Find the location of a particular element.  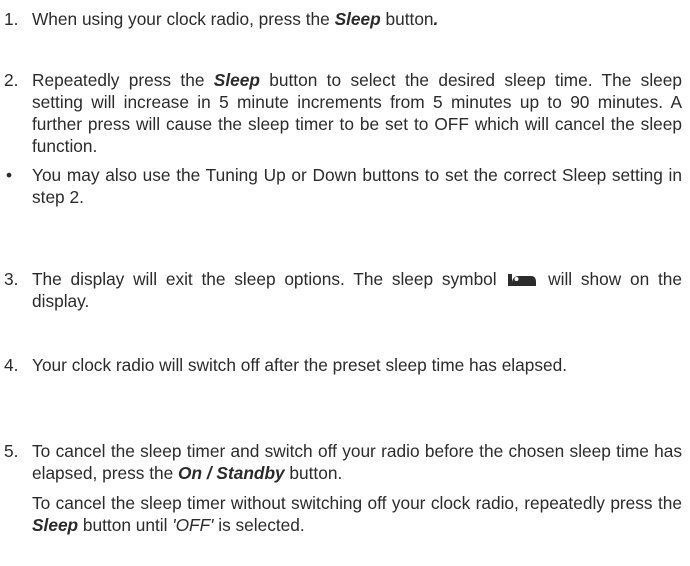

step-number: 5. is located at coordinates (11, 451).